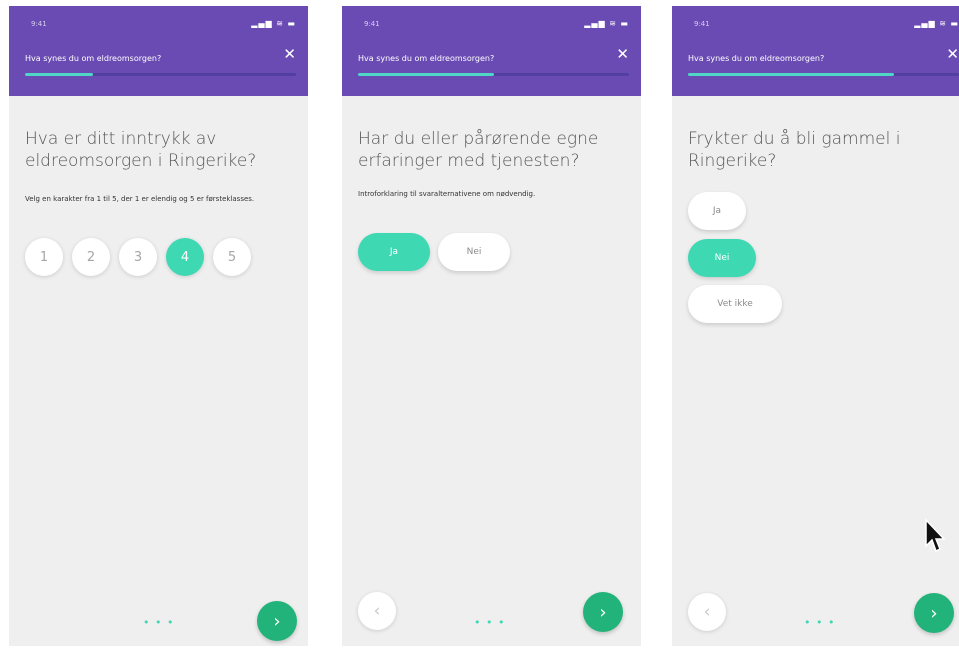 The width and height of the screenshot is (959, 650). I want to click on rating-scale: 1 2 3 4 5, so click(138, 258).